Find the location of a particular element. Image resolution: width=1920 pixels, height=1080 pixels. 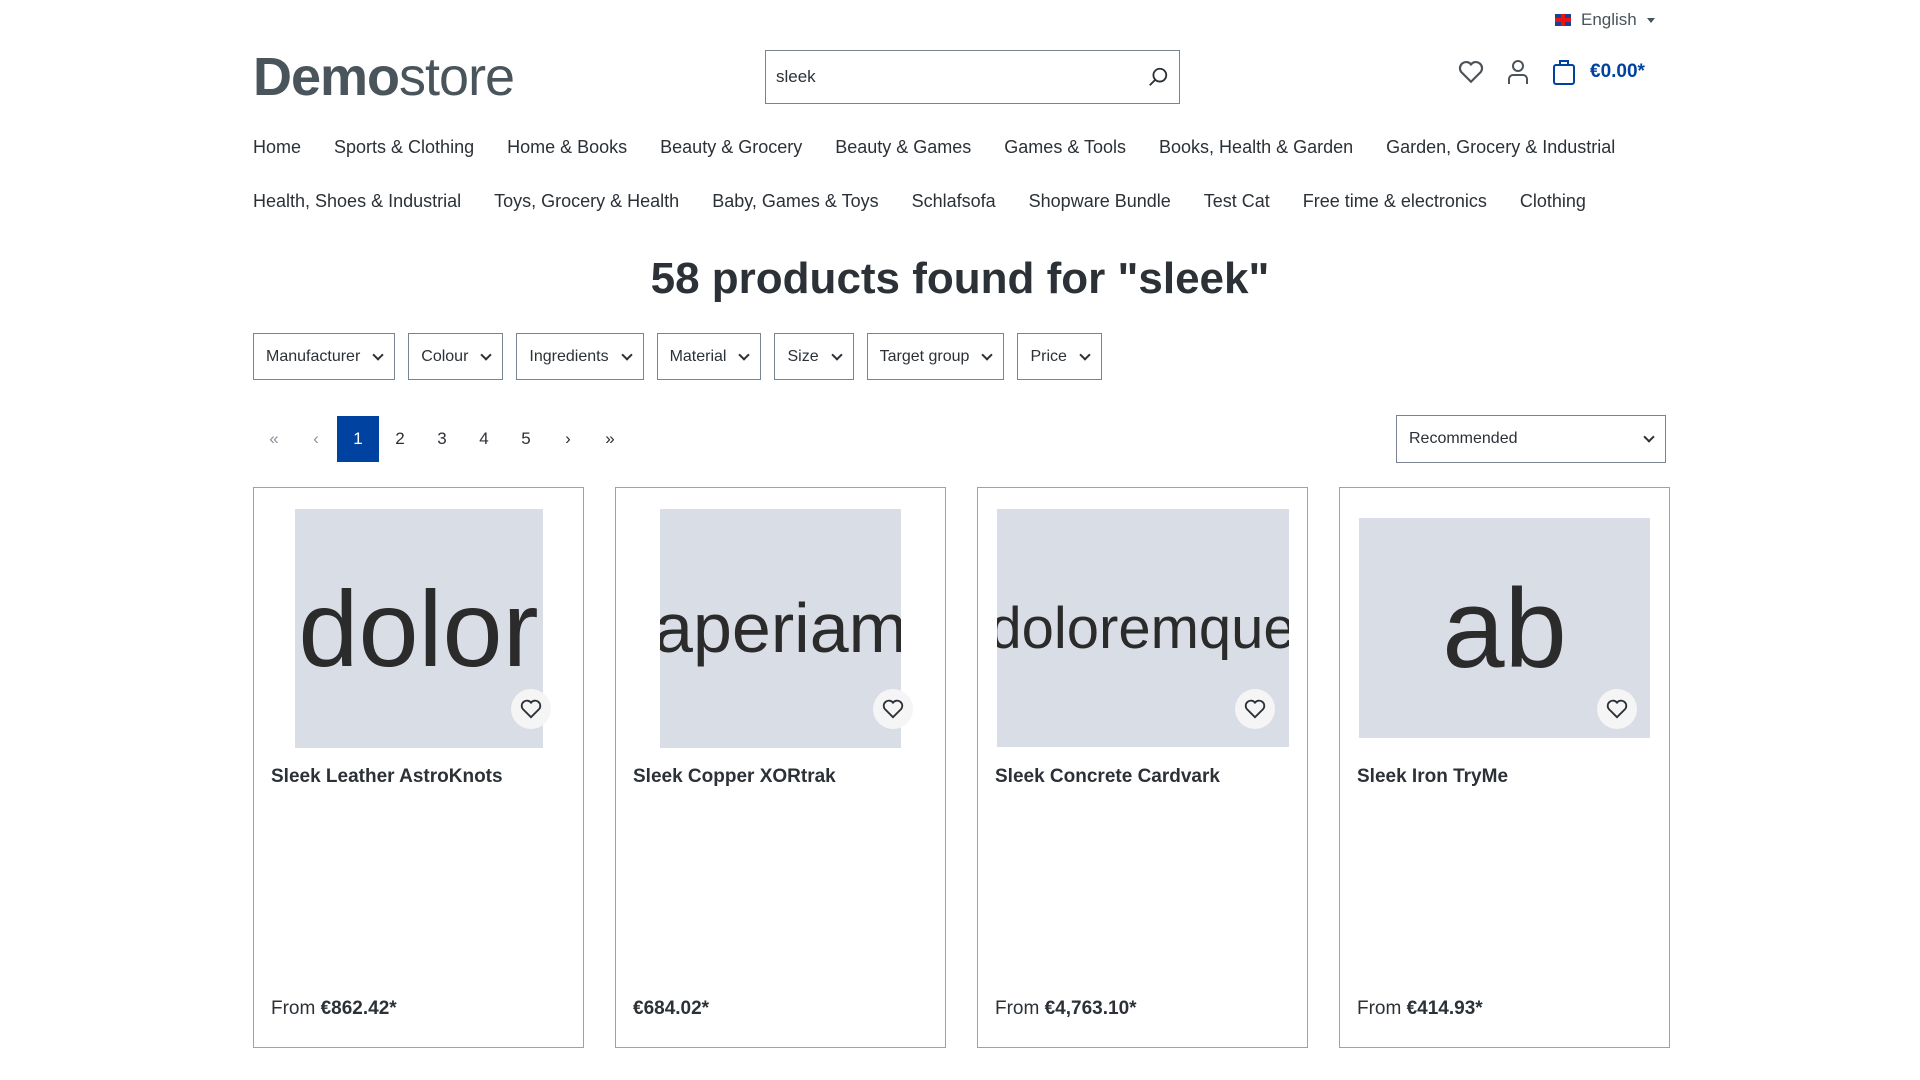

product-price: From €414.93* is located at coordinates (1420, 1009).